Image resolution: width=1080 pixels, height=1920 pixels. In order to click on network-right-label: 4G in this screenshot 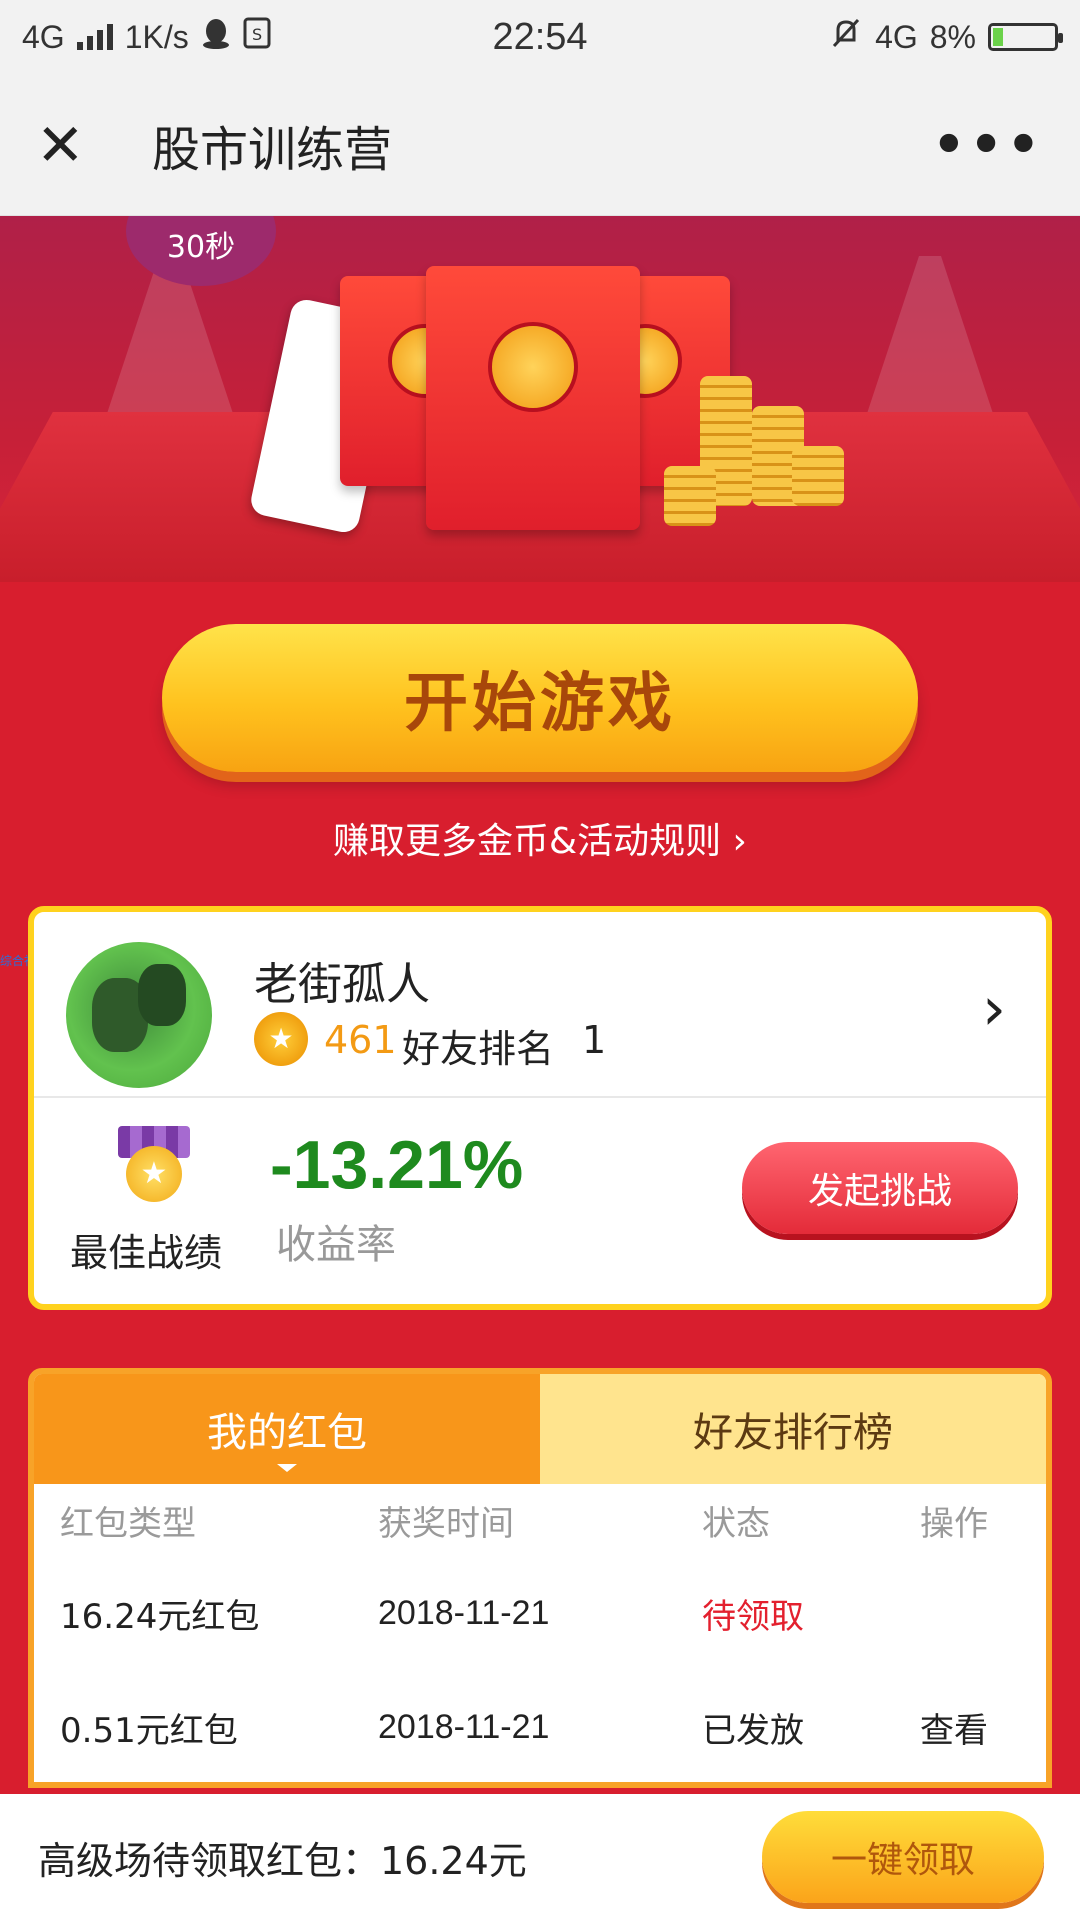, I will do `click(896, 36)`.